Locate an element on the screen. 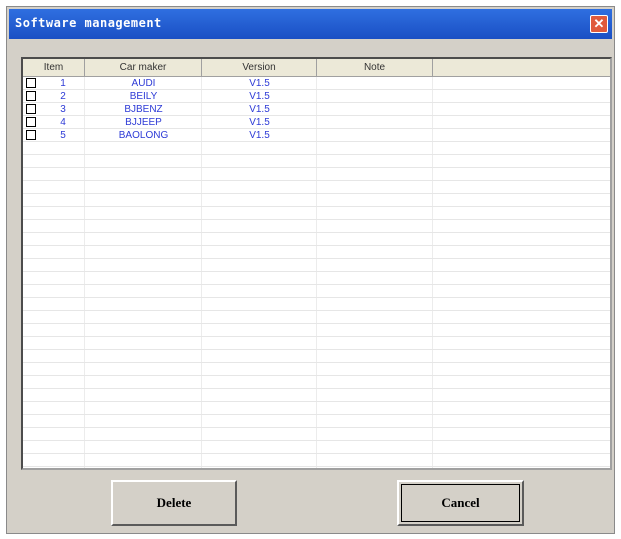 This screenshot has width=621, height=539. window-title: Software management is located at coordinates (88, 23).